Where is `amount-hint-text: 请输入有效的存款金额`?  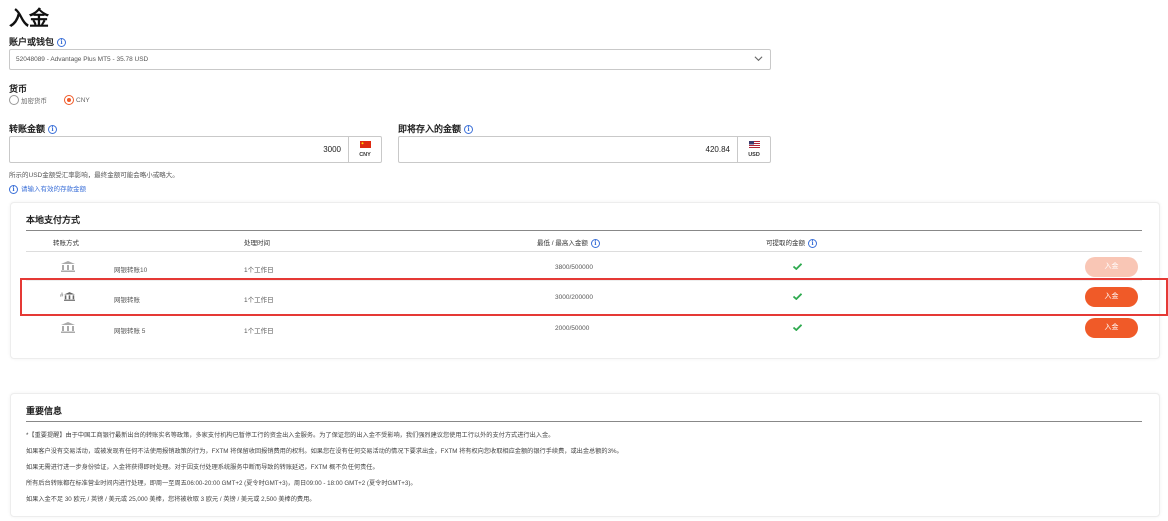 amount-hint-text: 请输入有效的存款金额 is located at coordinates (53, 189).